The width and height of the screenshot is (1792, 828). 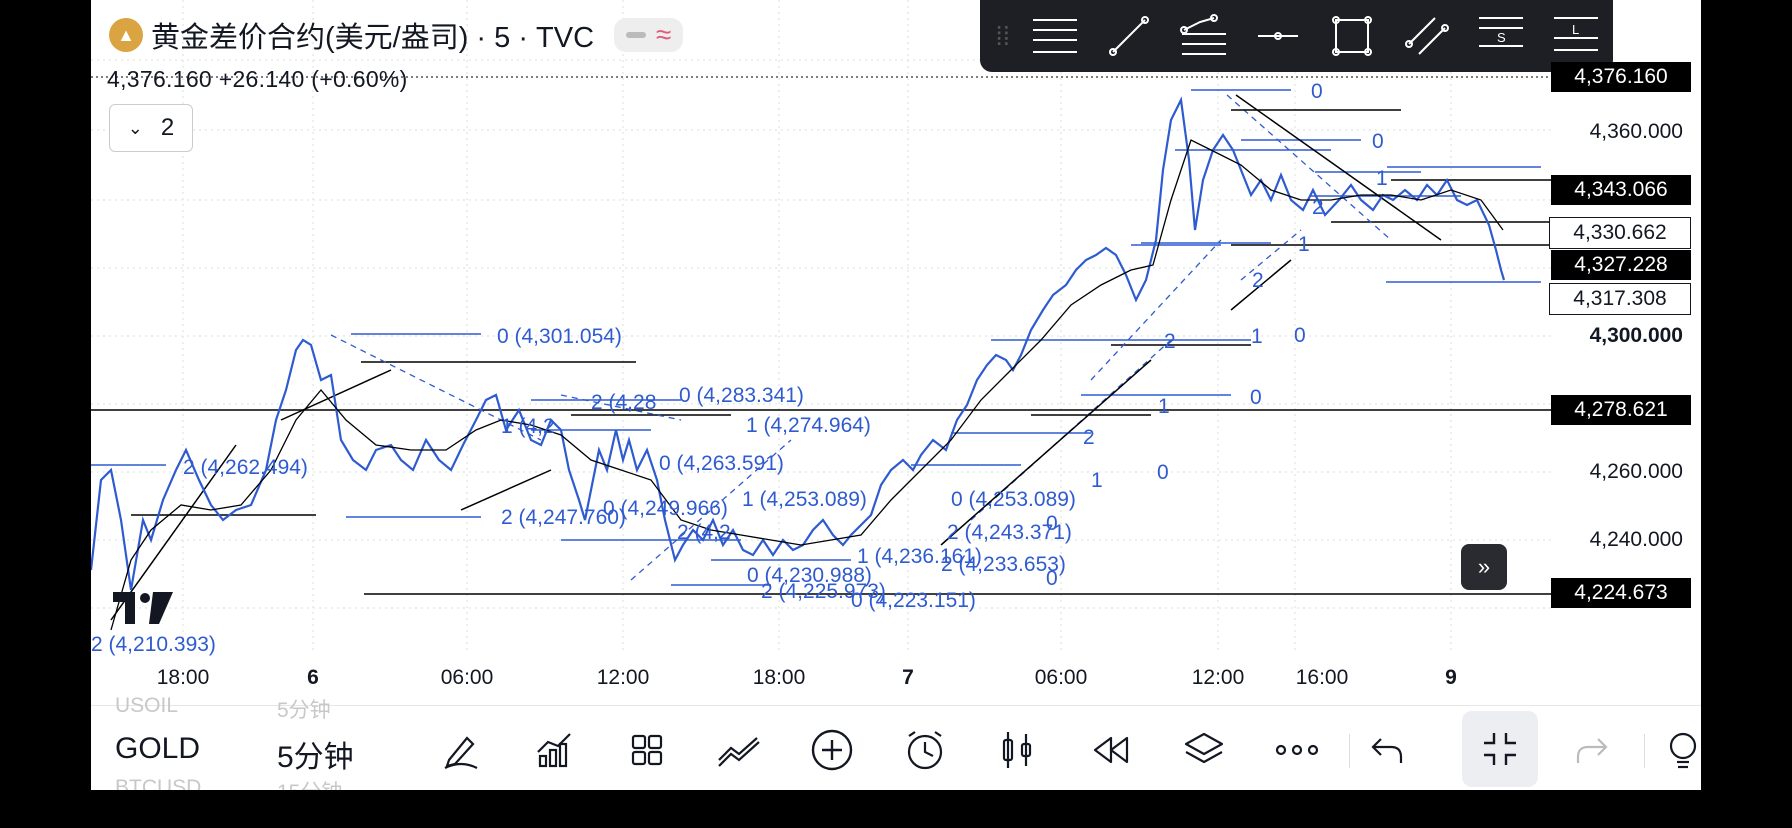 I want to click on svg-text: S, so click(x=1501, y=37).